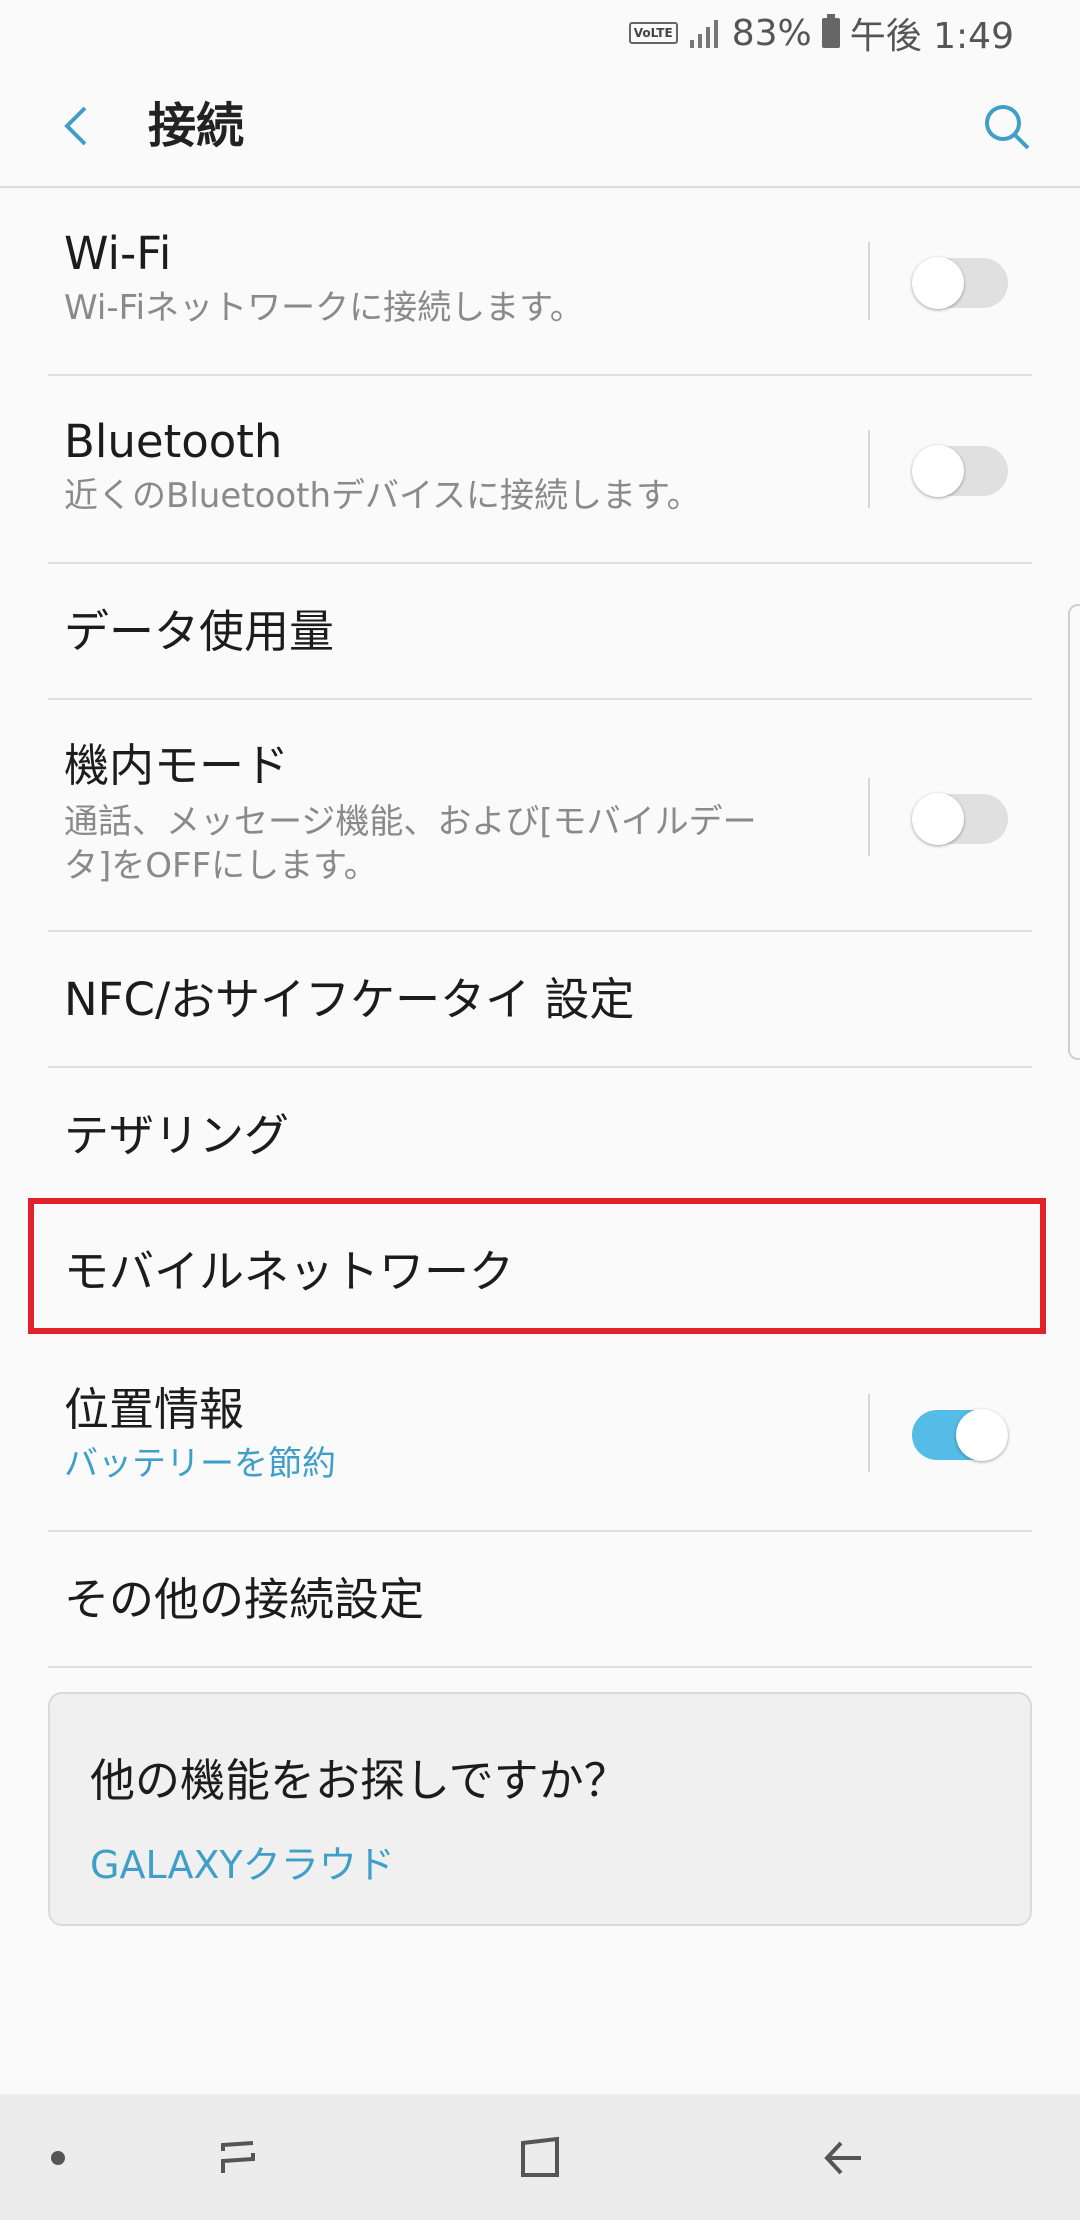 The height and width of the screenshot is (2220, 1080). What do you see at coordinates (173, 441) in the screenshot?
I see `setting-title: Bluetooth` at bounding box center [173, 441].